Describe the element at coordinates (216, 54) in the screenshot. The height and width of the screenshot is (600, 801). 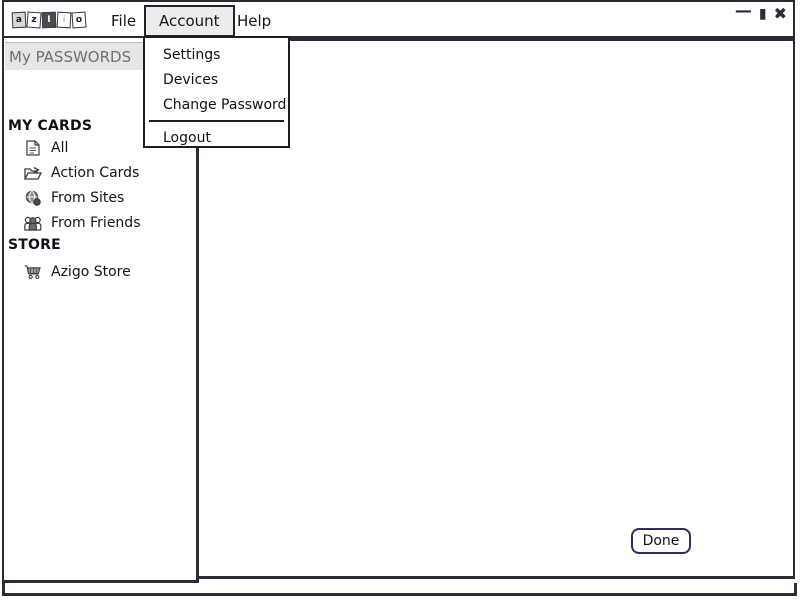
I see `menu-item-settings: Settings` at that location.